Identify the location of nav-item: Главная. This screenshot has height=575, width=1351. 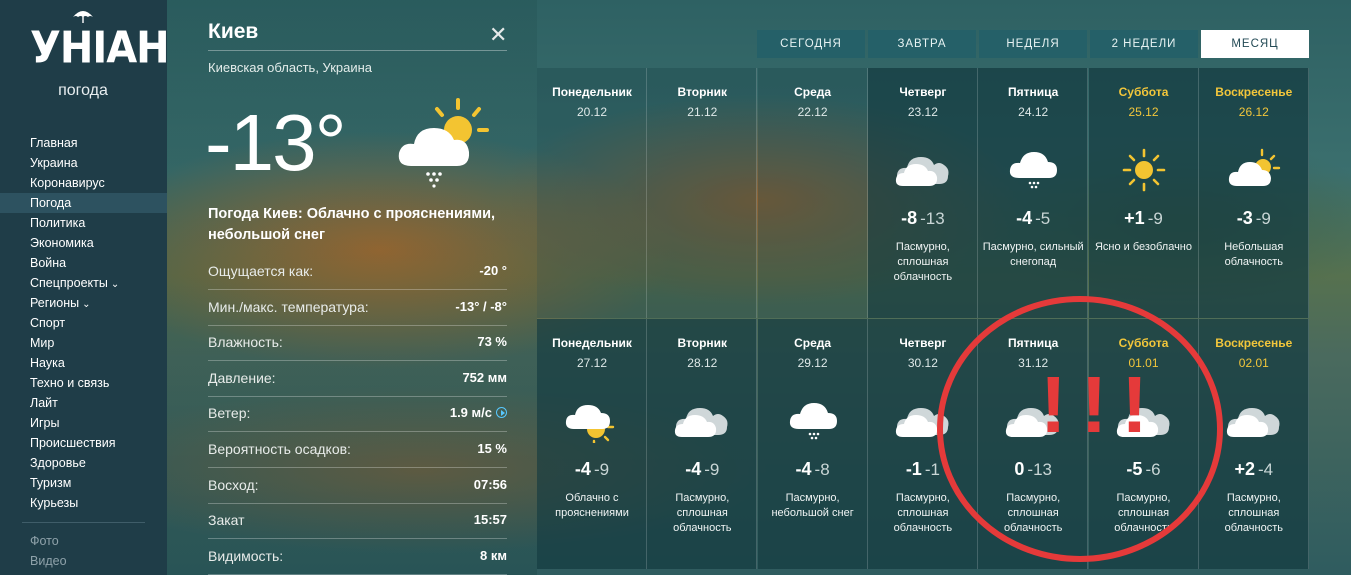
(83, 143).